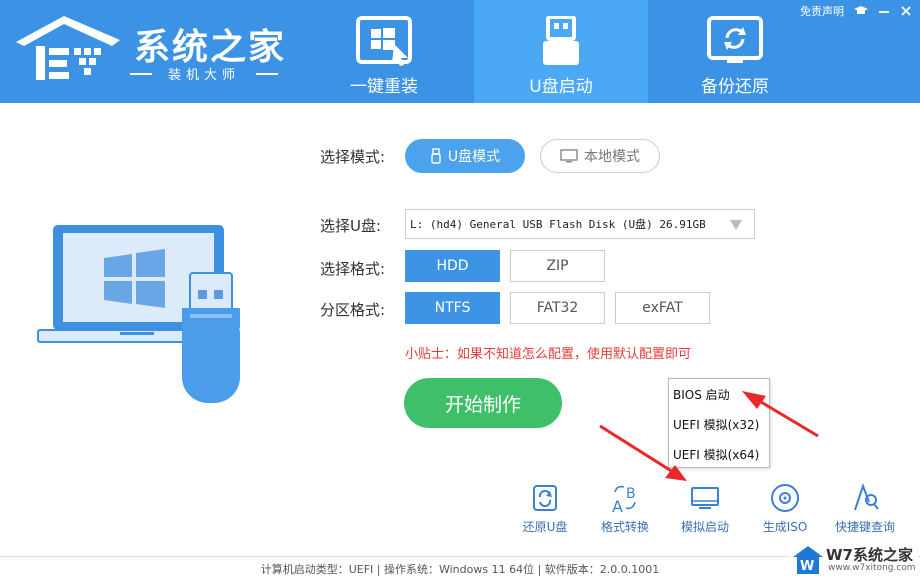 Image resolution: width=920 pixels, height=580 pixels. Describe the element at coordinates (807, 566) in the screenshot. I see `svg-text: W` at that location.